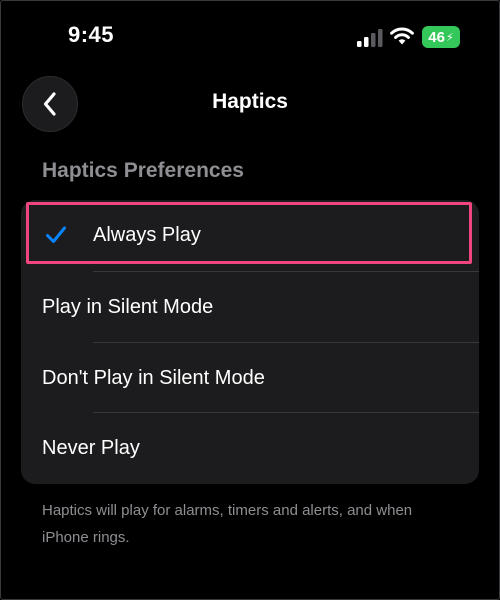 The width and height of the screenshot is (500, 600). What do you see at coordinates (250, 101) in the screenshot?
I see `page-title: Haptics` at bounding box center [250, 101].